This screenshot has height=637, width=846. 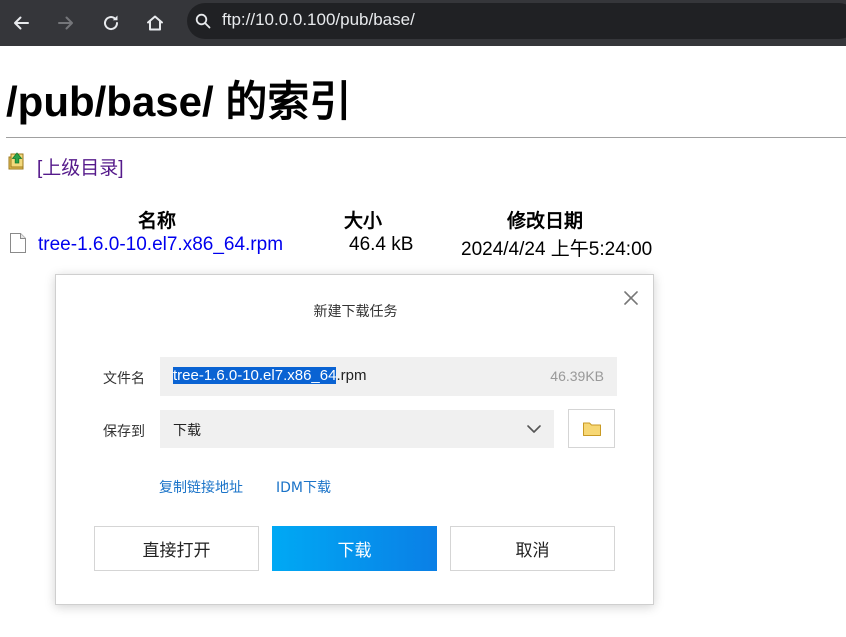 I want to click on save-location-select: 下载, so click(x=357, y=429).